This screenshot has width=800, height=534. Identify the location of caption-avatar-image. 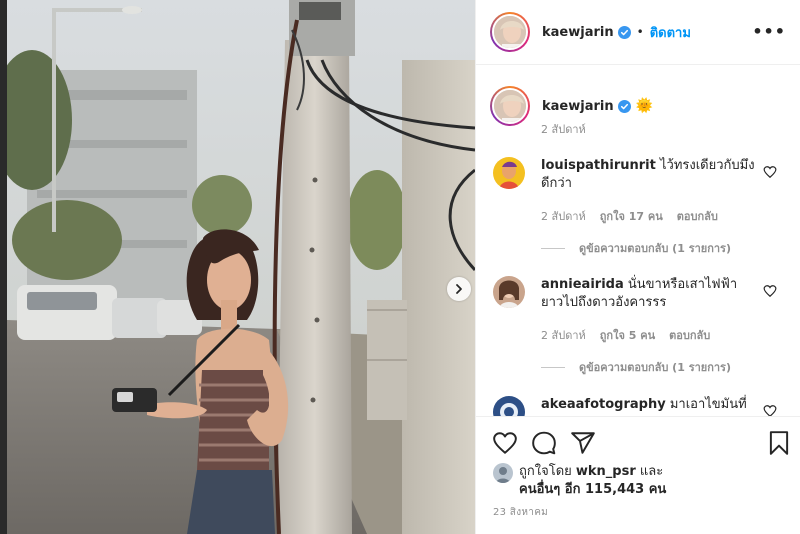
(510, 106).